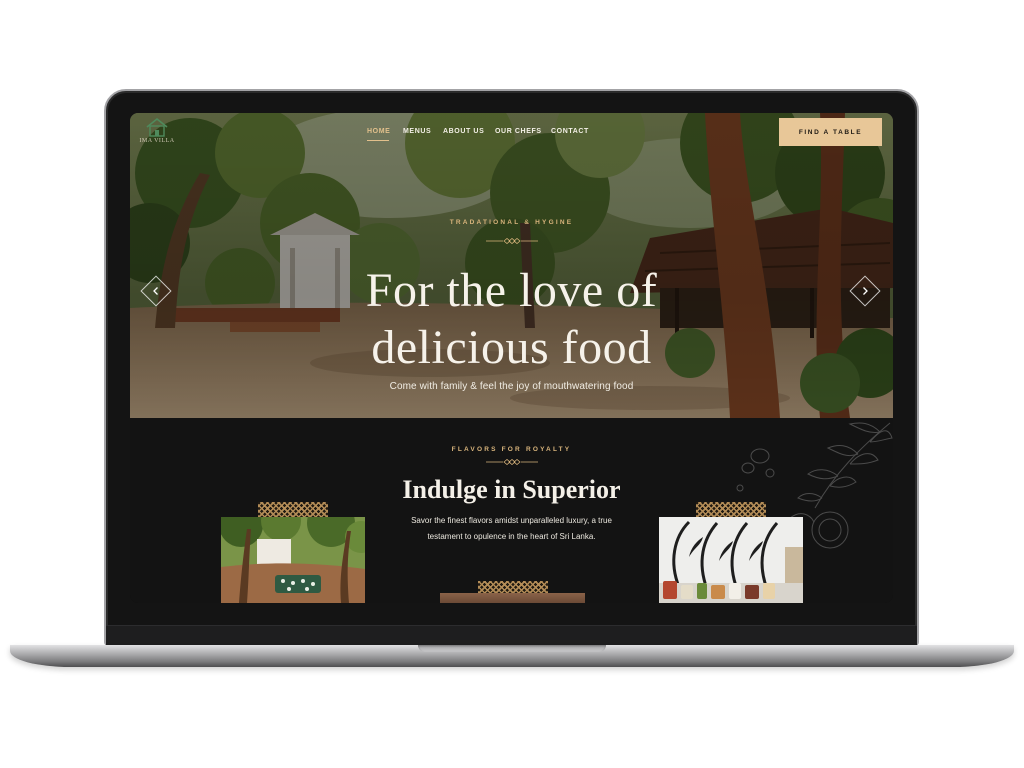 The image size is (1024, 768). What do you see at coordinates (511, 489) in the screenshot?
I see `section-title: Indulge in Superior` at bounding box center [511, 489].